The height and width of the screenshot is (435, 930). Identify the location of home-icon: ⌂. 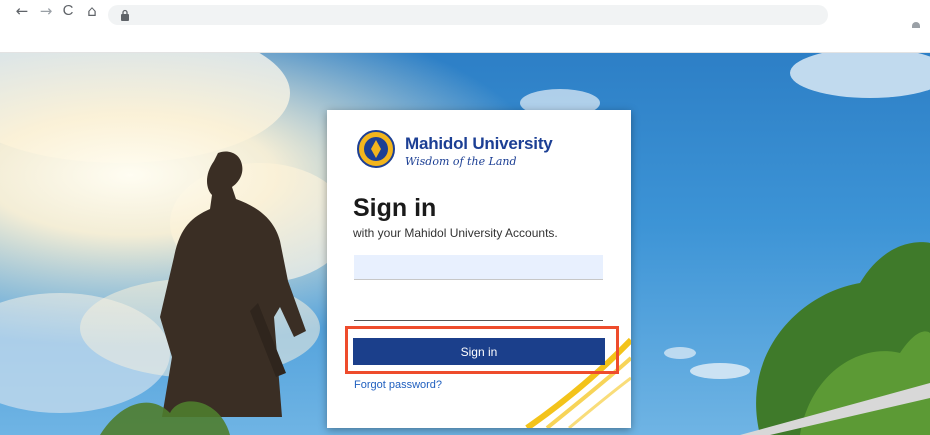
(92, 11).